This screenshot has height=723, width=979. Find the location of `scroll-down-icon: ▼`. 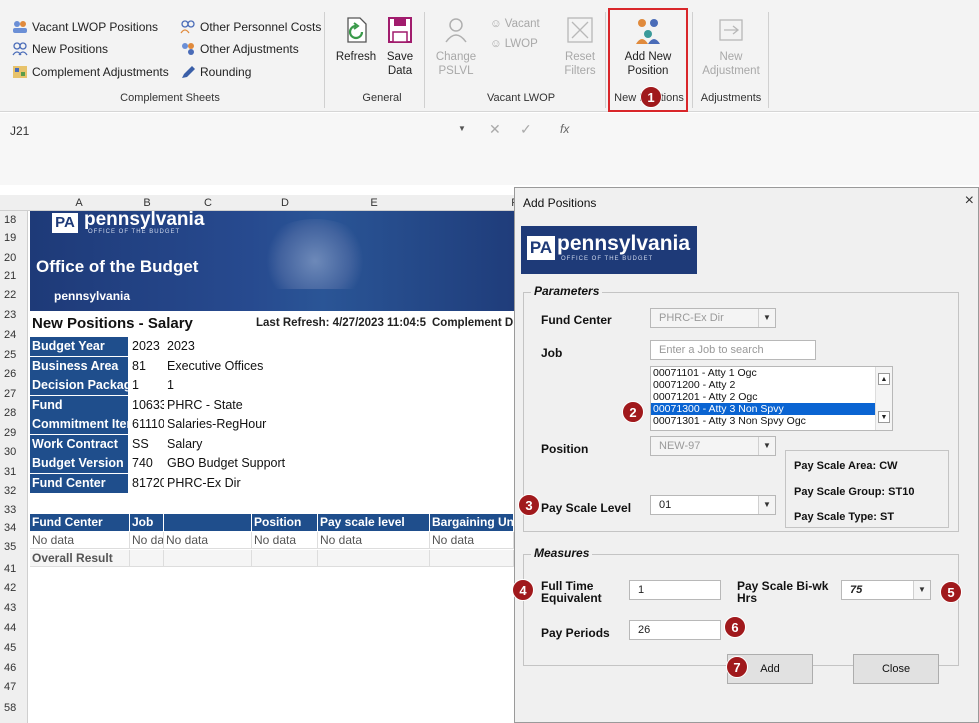

scroll-down-icon: ▼ is located at coordinates (884, 417).